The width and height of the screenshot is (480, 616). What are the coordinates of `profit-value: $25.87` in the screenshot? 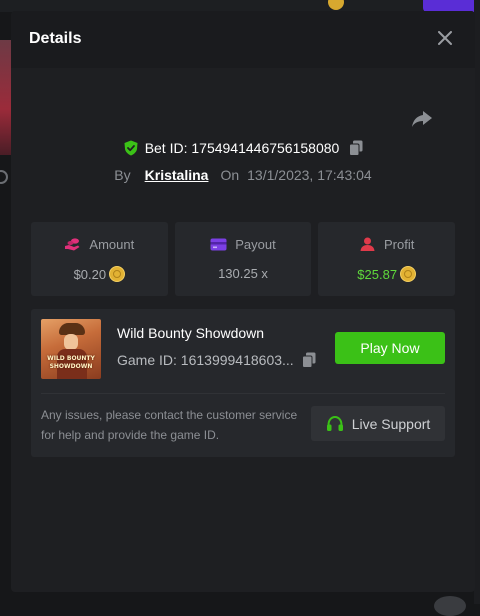 It's located at (377, 274).